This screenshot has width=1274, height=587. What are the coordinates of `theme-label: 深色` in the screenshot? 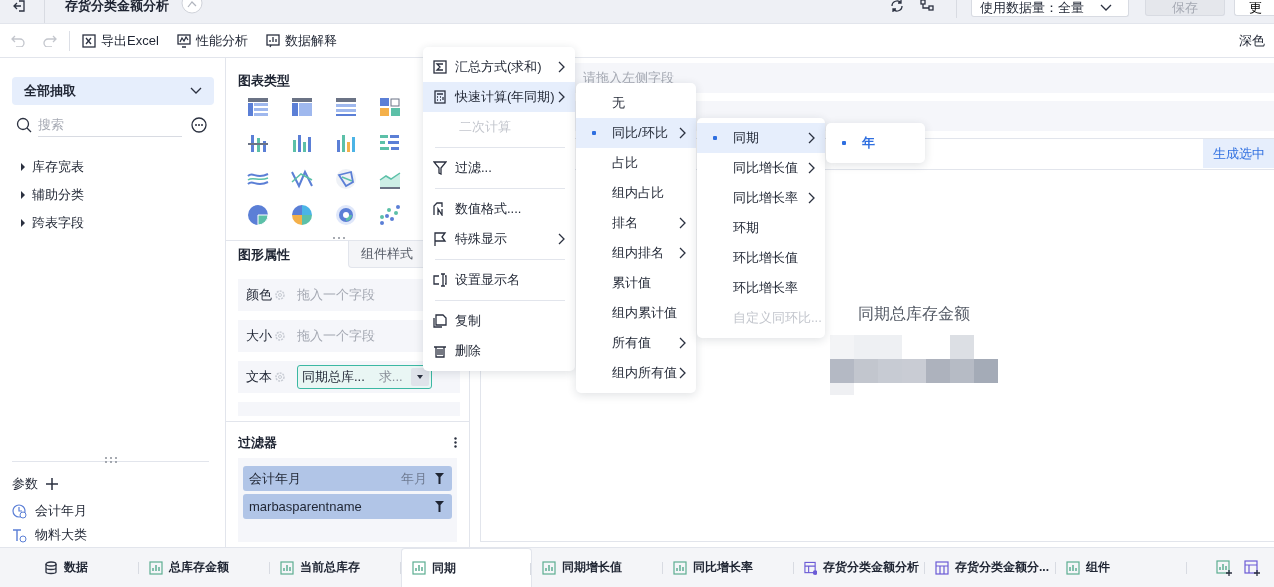 It's located at (1252, 40).